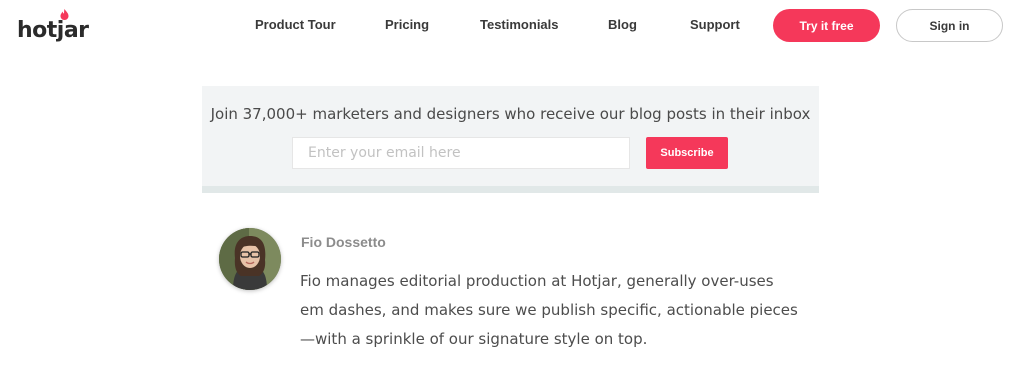 The image size is (1024, 378). I want to click on author-avatar, so click(250, 259).